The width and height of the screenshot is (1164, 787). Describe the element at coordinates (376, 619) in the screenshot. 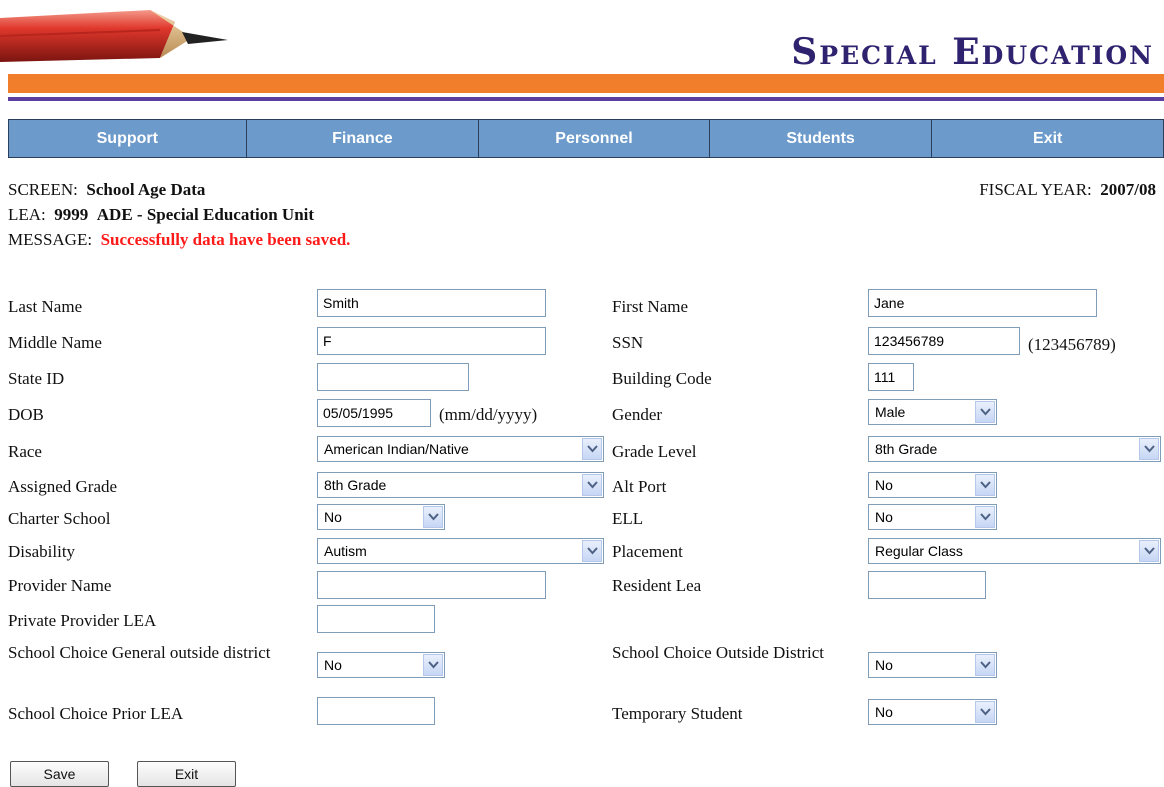

I see `private-provider-lea-input` at that location.